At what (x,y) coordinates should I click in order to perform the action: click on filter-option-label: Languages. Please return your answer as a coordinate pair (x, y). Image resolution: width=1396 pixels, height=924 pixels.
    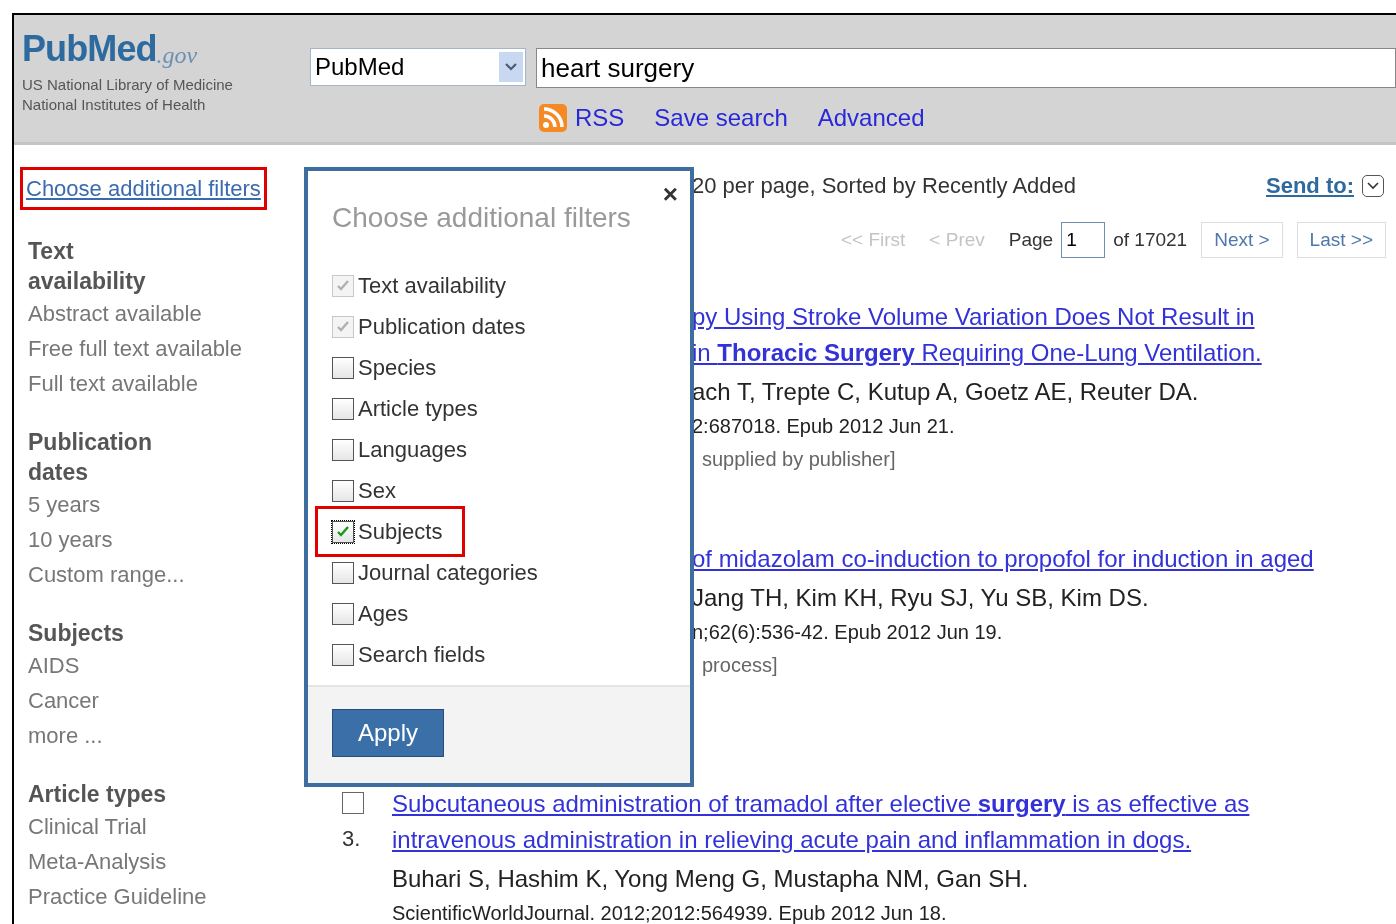
    Looking at the image, I should click on (412, 449).